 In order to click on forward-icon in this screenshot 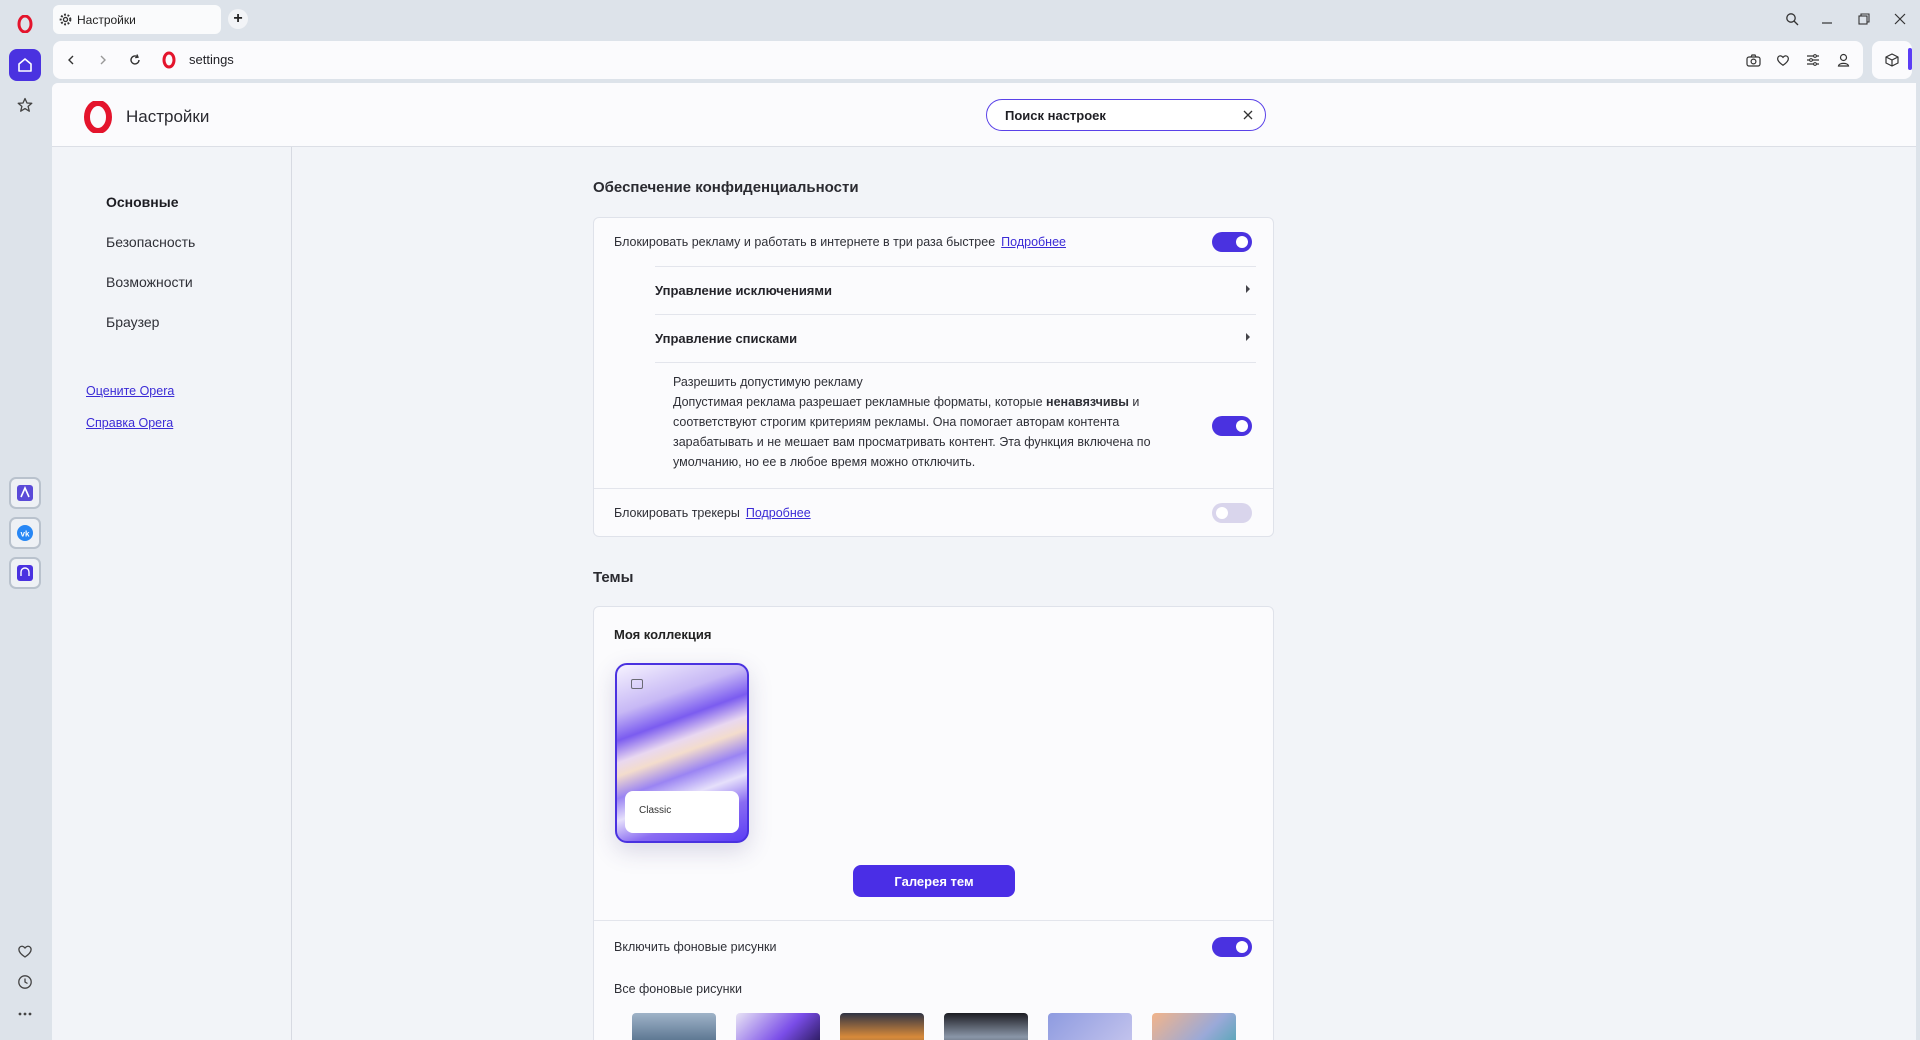, I will do `click(103, 60)`.